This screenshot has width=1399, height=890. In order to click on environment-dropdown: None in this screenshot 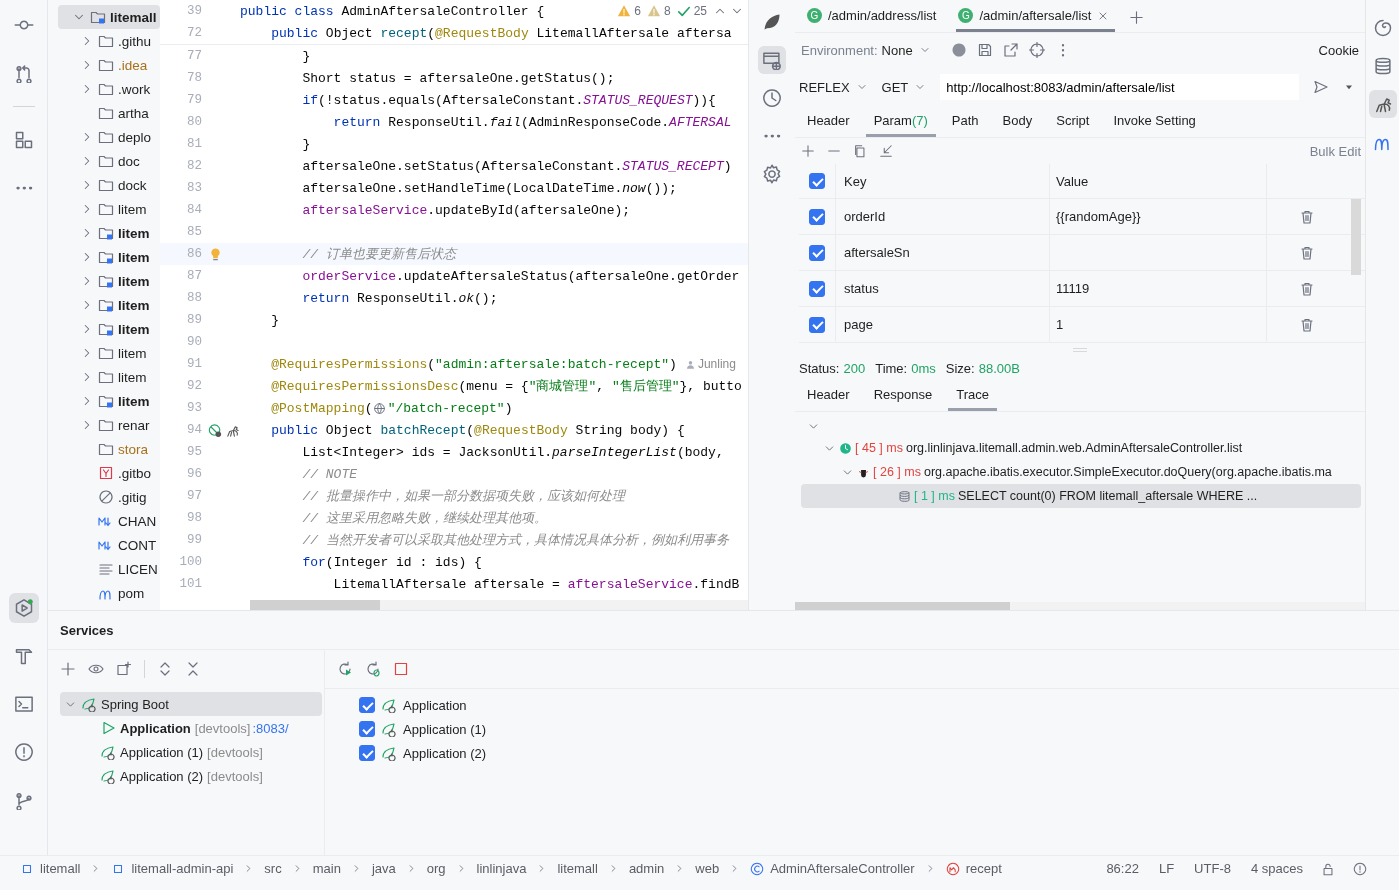, I will do `click(906, 50)`.